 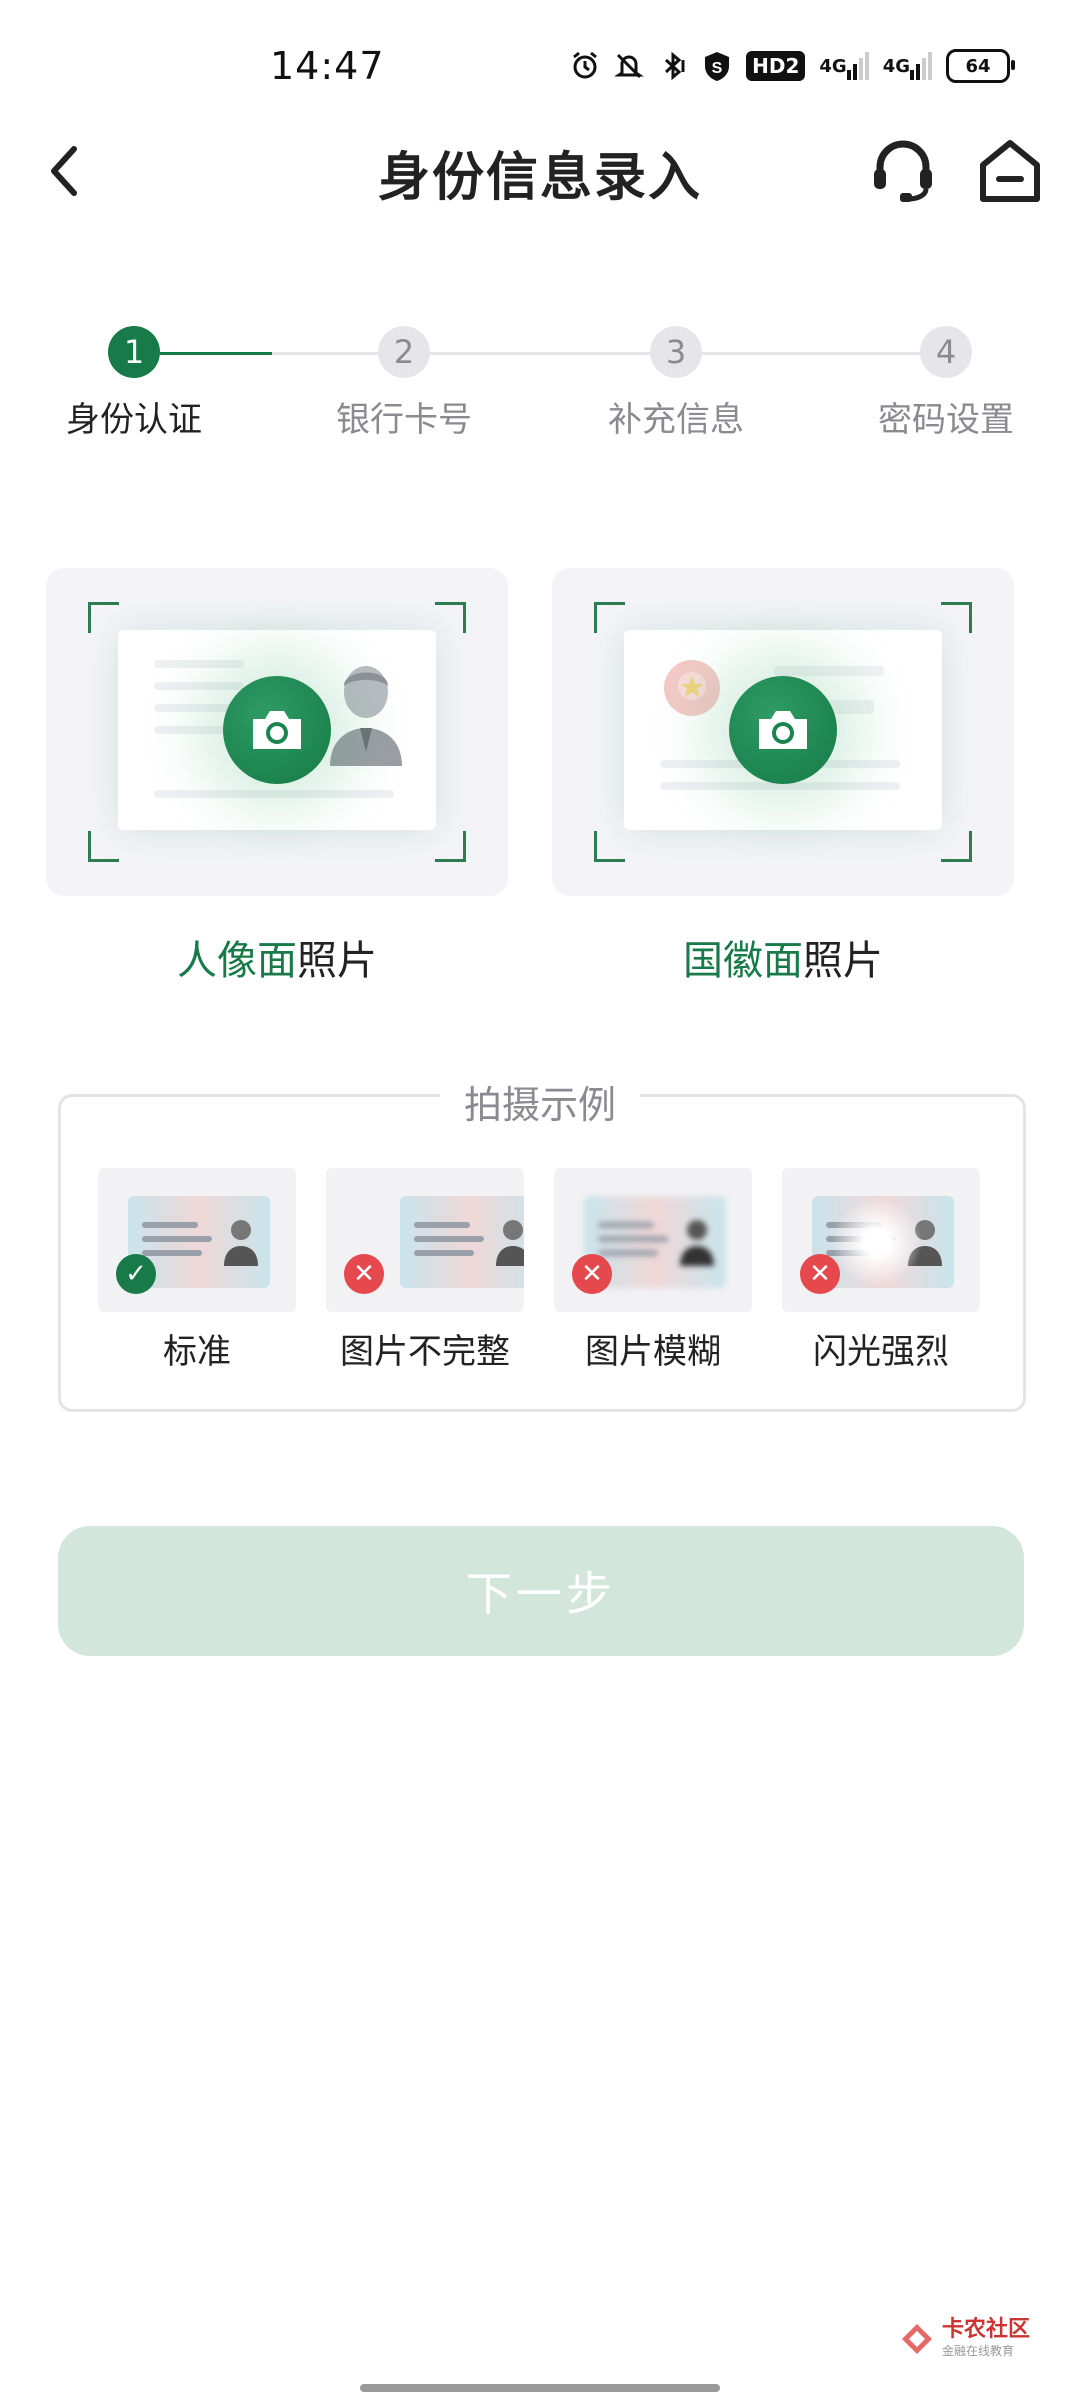 I want to click on step-3-indicator: 3, so click(x=676, y=352).